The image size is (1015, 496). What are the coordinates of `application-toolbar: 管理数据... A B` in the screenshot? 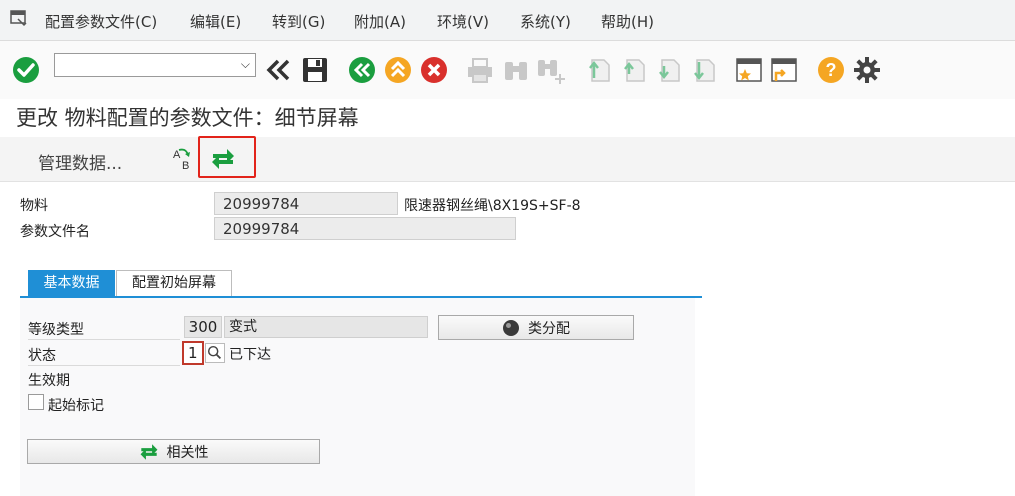 It's located at (507, 159).